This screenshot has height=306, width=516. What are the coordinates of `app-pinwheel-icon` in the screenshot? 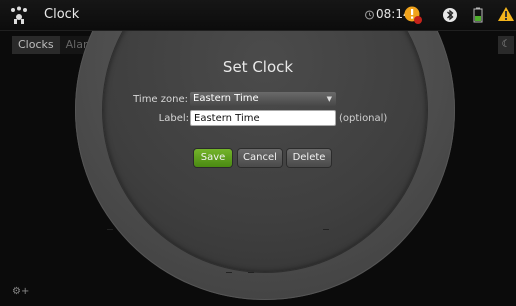 It's located at (19, 15).